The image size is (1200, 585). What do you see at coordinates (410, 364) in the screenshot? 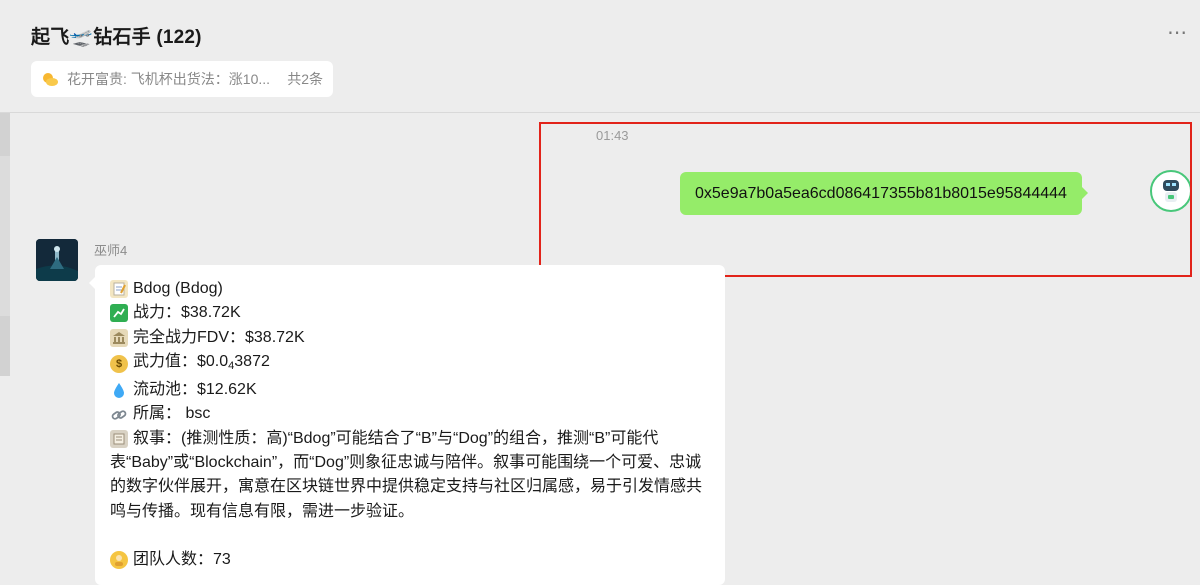
I see `message-line: $ 武力值：$0.043872` at bounding box center [410, 364].